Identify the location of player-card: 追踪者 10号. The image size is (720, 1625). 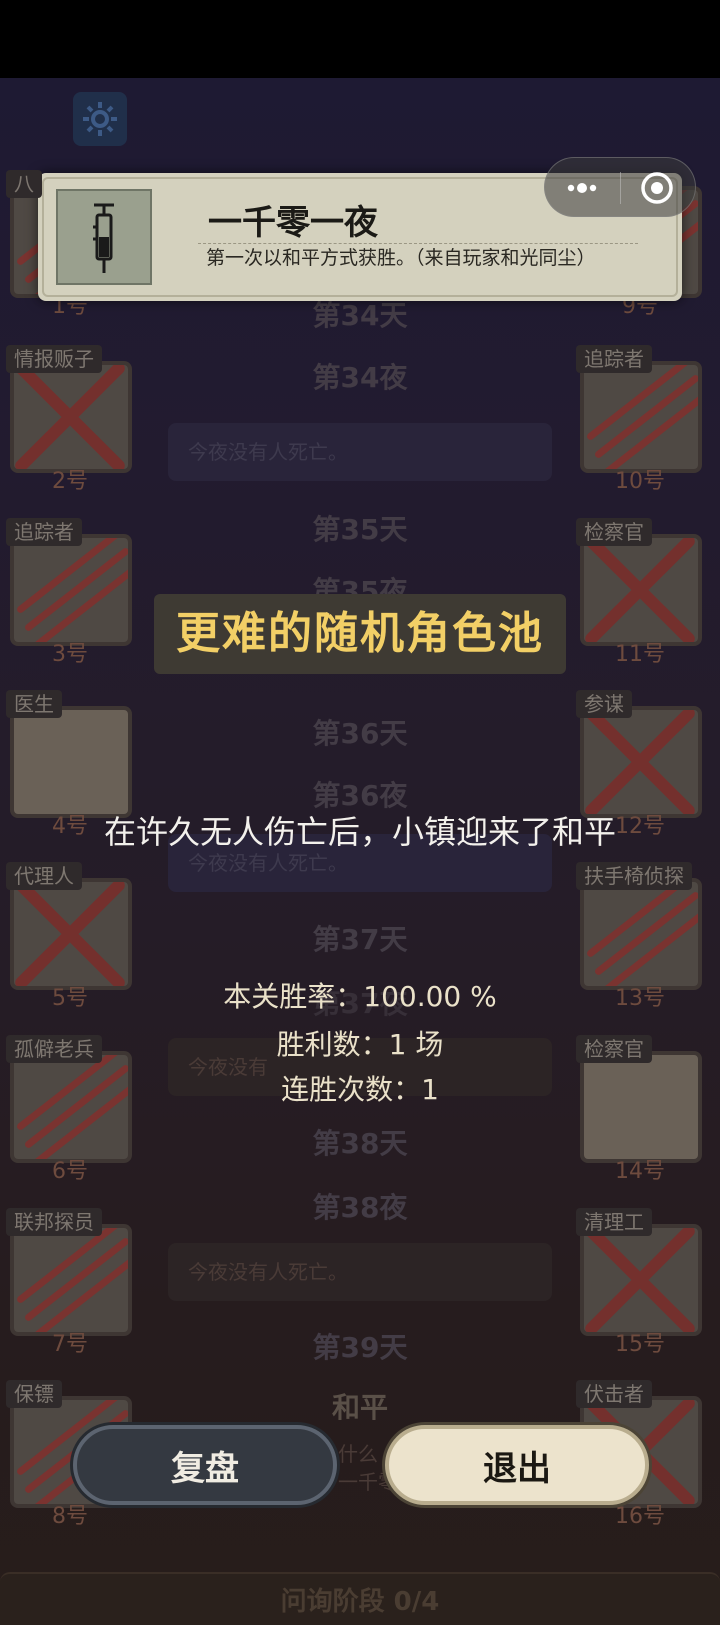
(637, 419).